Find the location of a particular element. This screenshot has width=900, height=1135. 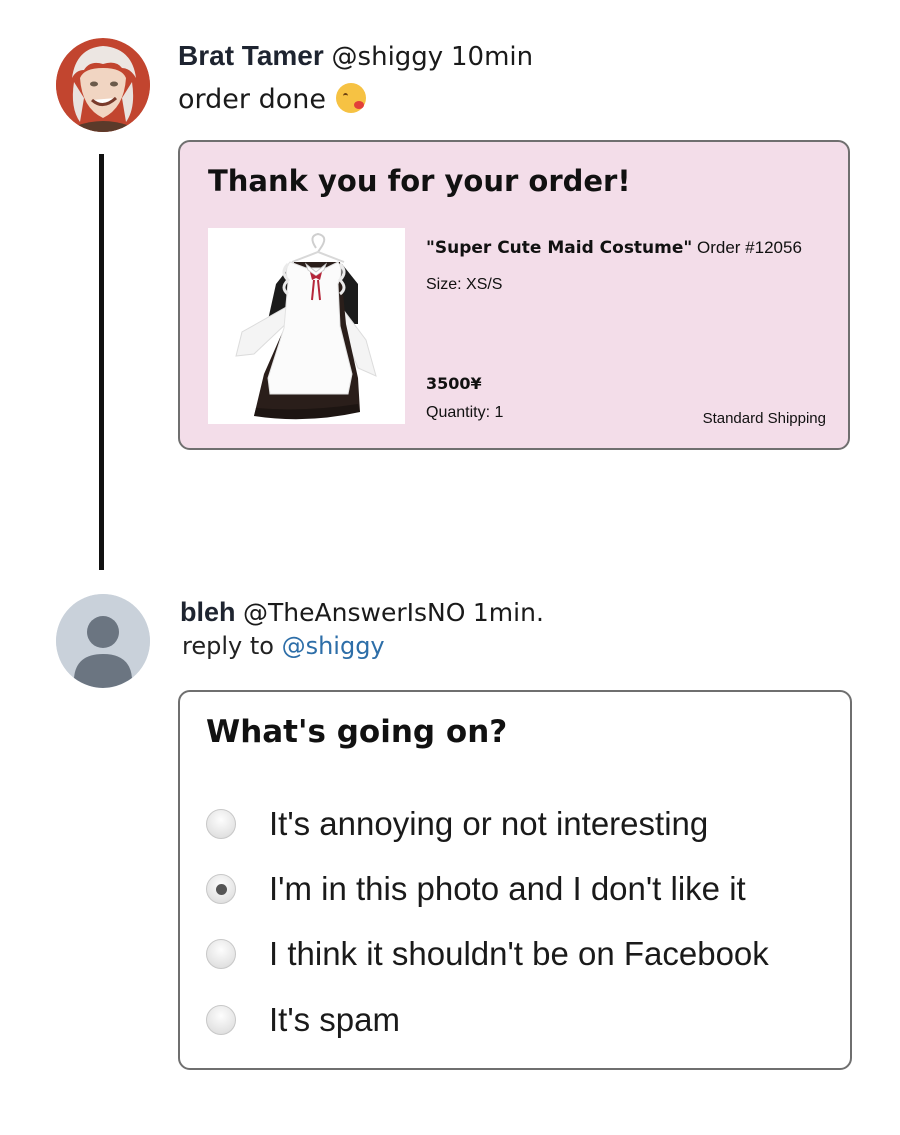

product-size: Size: XS/S is located at coordinates (464, 284).